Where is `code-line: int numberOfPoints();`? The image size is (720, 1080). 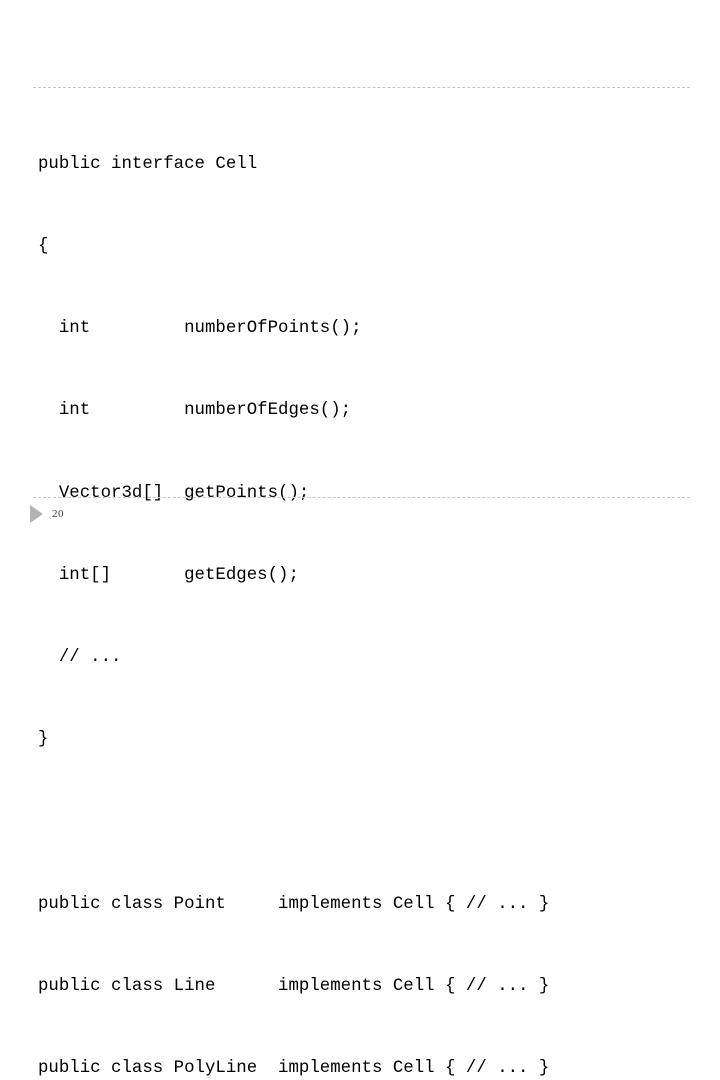
code-line: int numberOfPoints(); is located at coordinates (200, 329).